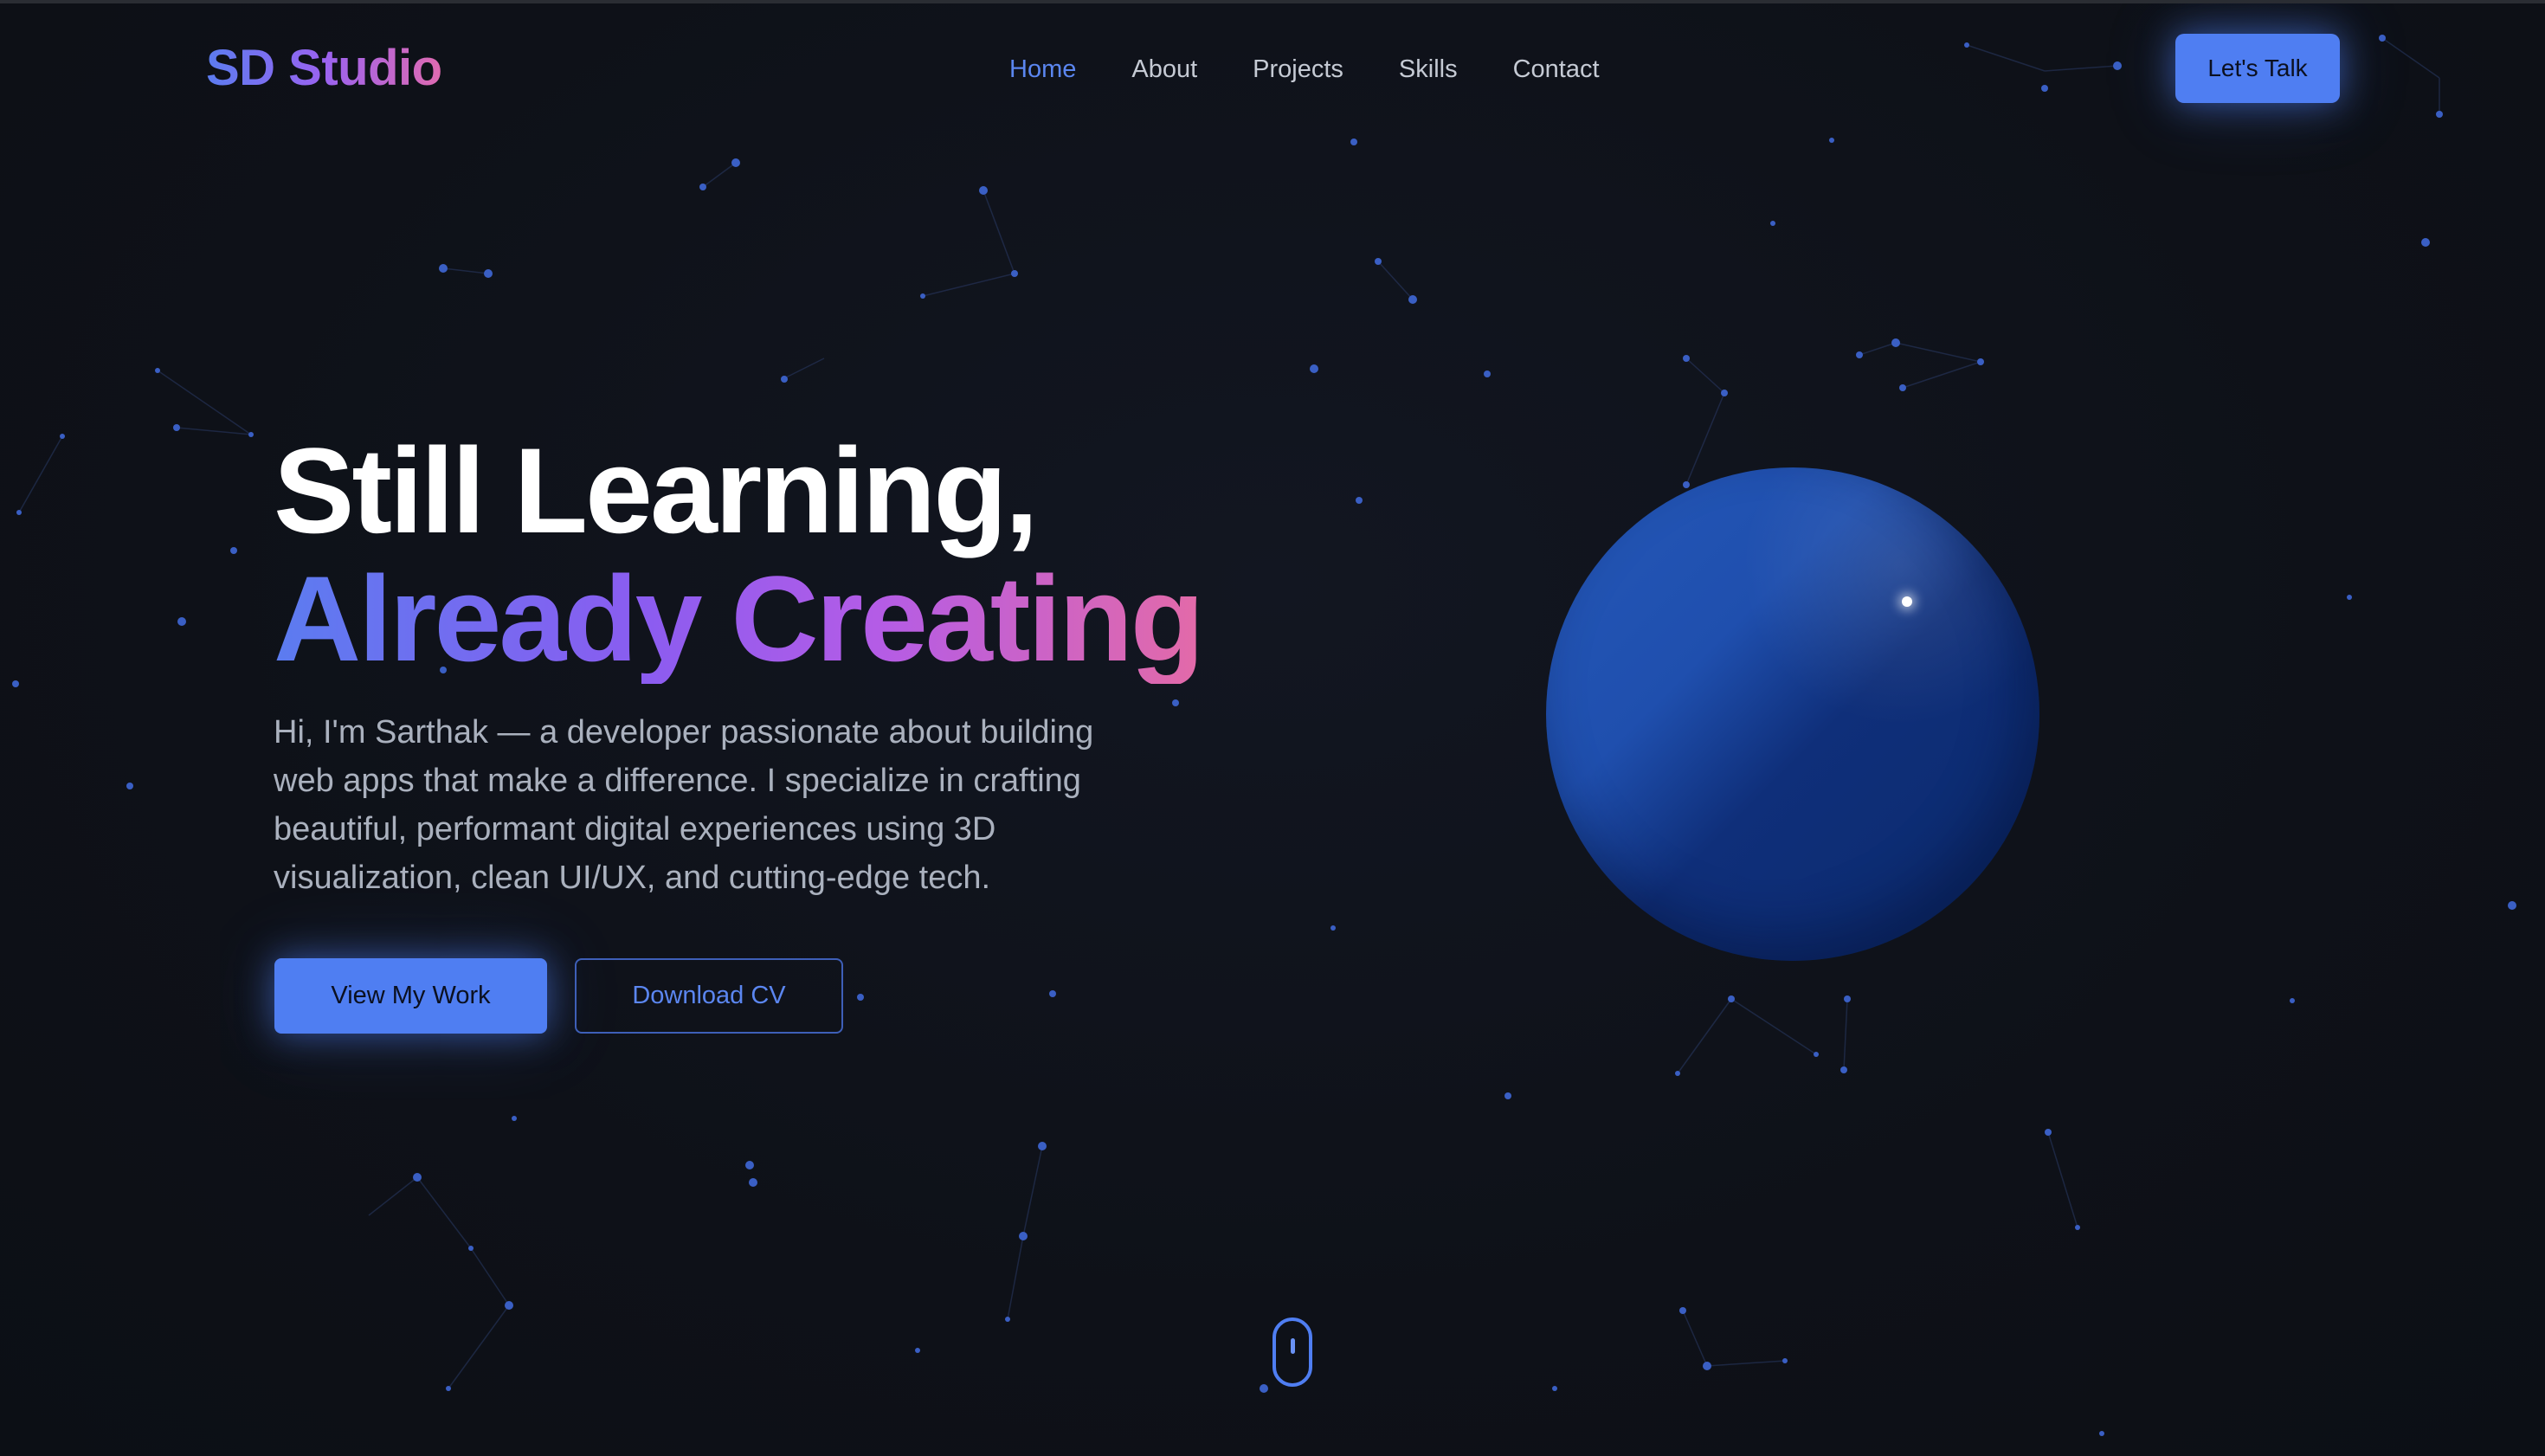 This screenshot has height=1456, width=2545. Describe the element at coordinates (324, 68) in the screenshot. I see `site-logo: SD Studio` at that location.